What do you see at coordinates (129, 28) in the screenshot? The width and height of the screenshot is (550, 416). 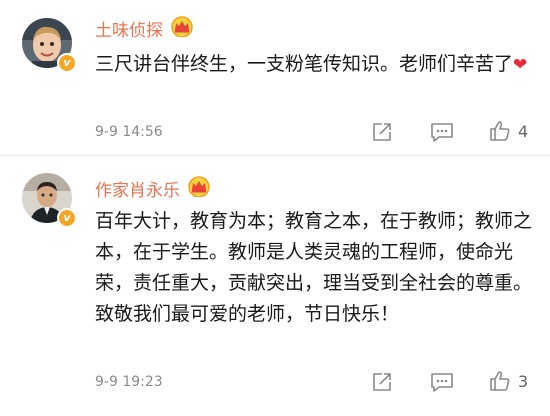 I see `username: 土味侦探` at bounding box center [129, 28].